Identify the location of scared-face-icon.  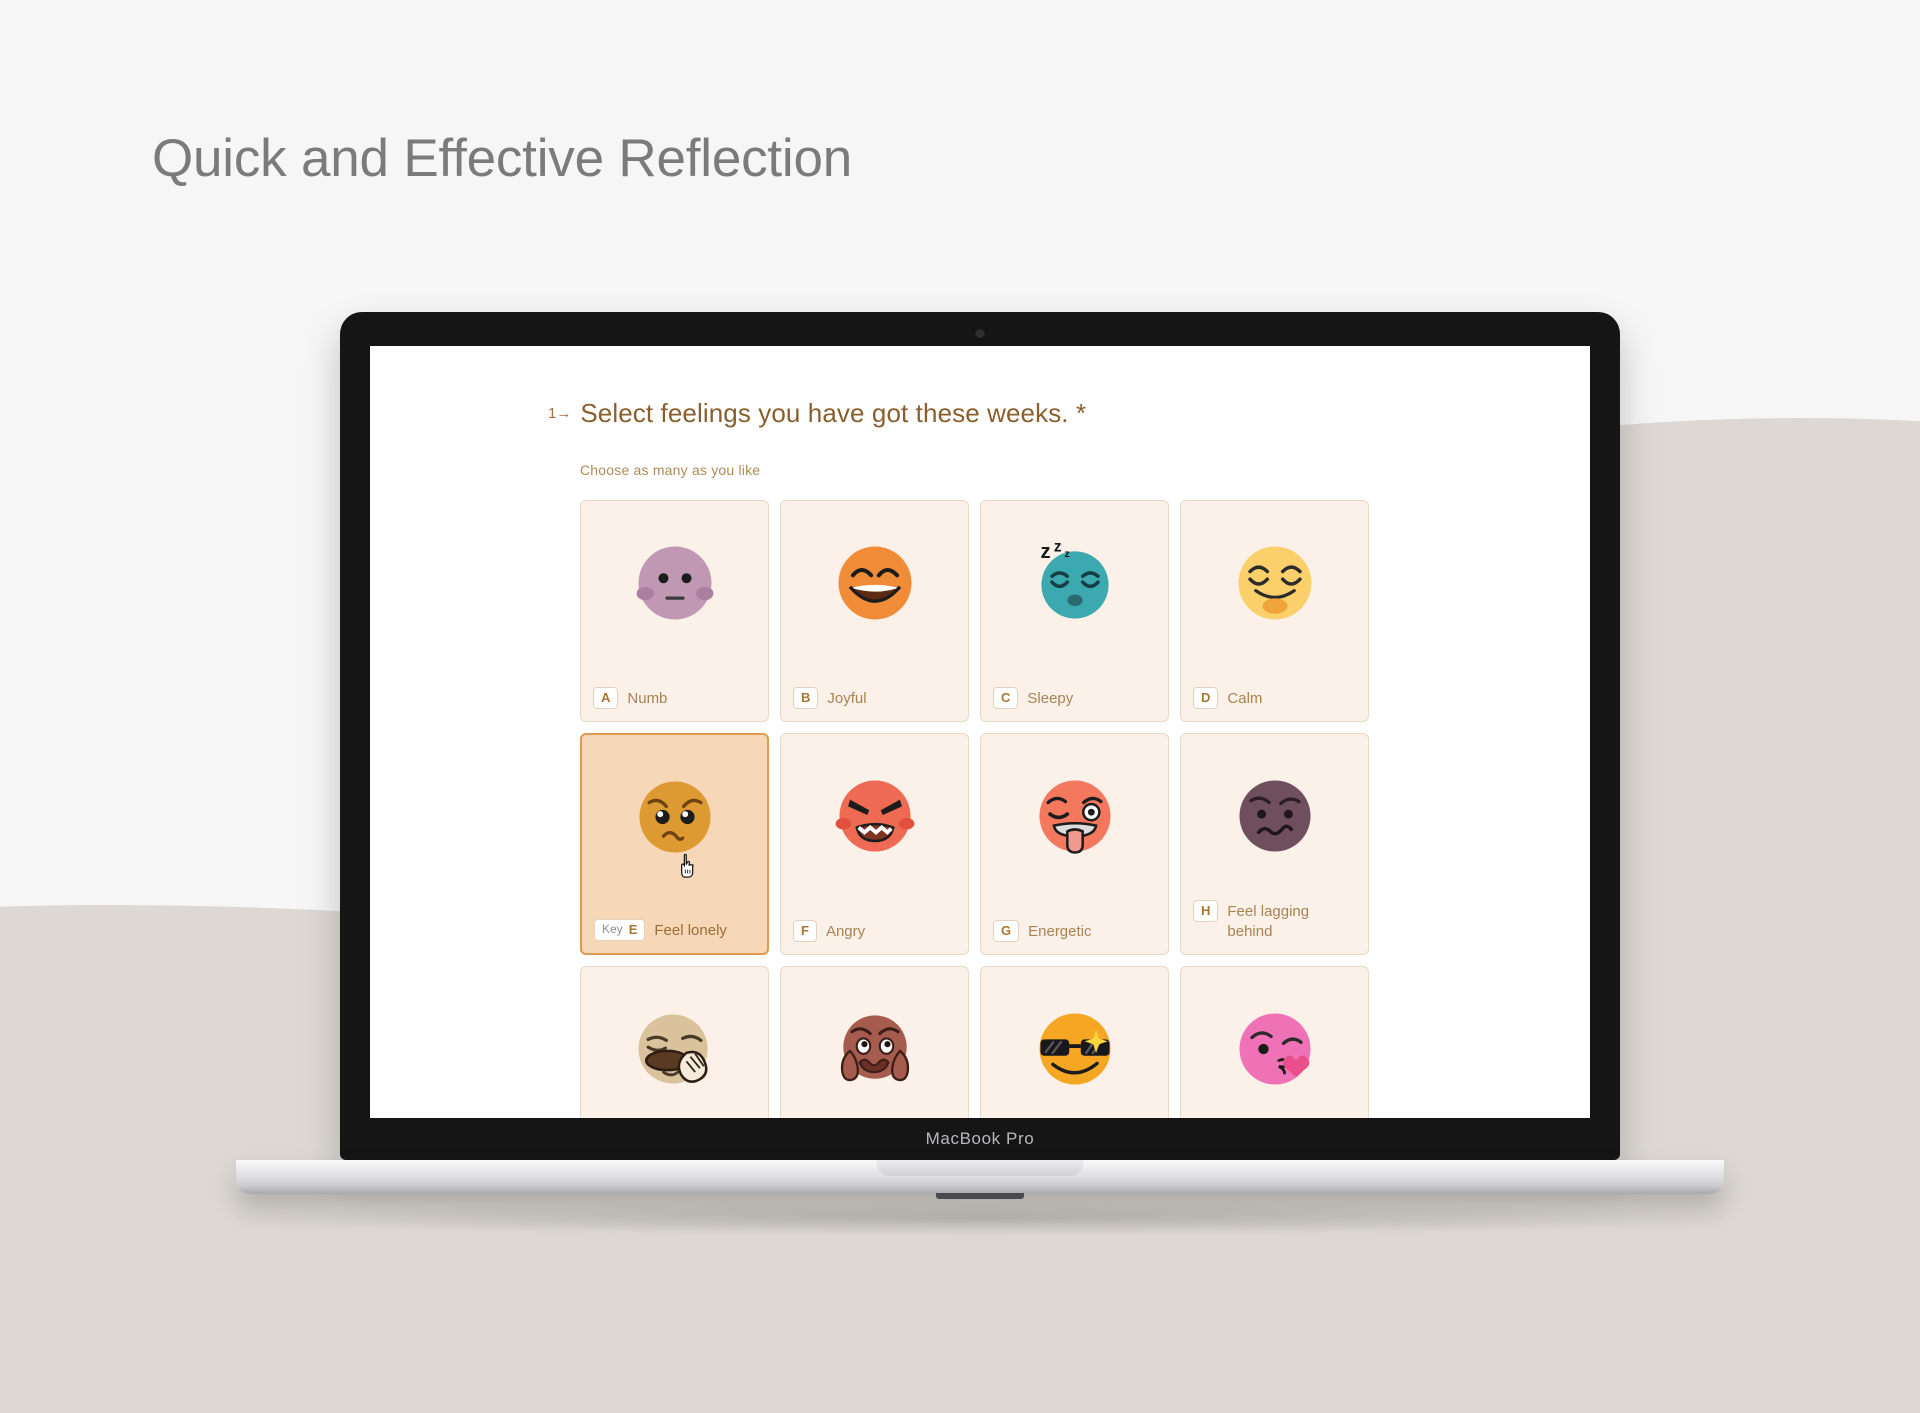
(875, 1049).